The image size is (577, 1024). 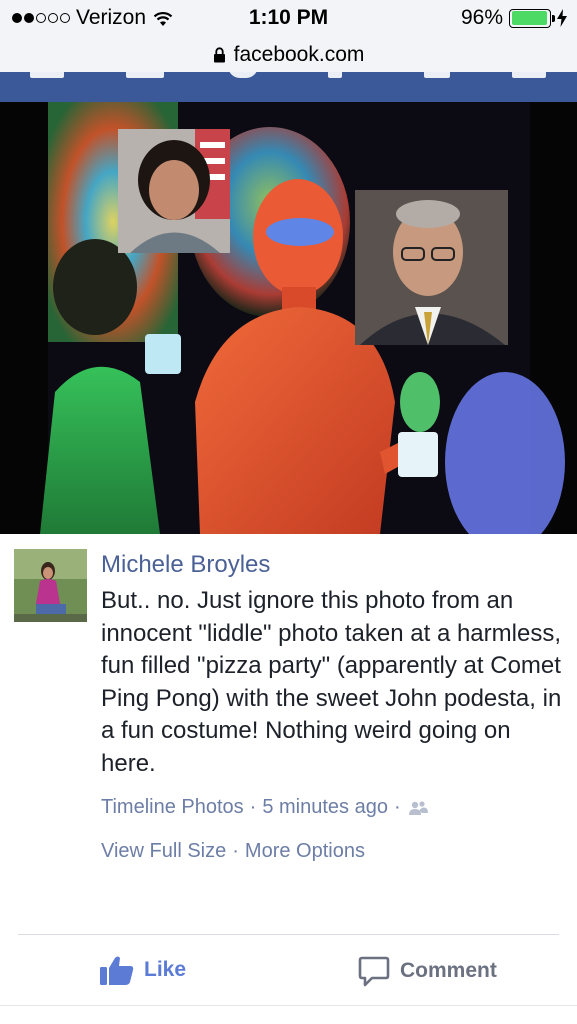 What do you see at coordinates (374, 971) in the screenshot?
I see `comment-bubble-icon` at bounding box center [374, 971].